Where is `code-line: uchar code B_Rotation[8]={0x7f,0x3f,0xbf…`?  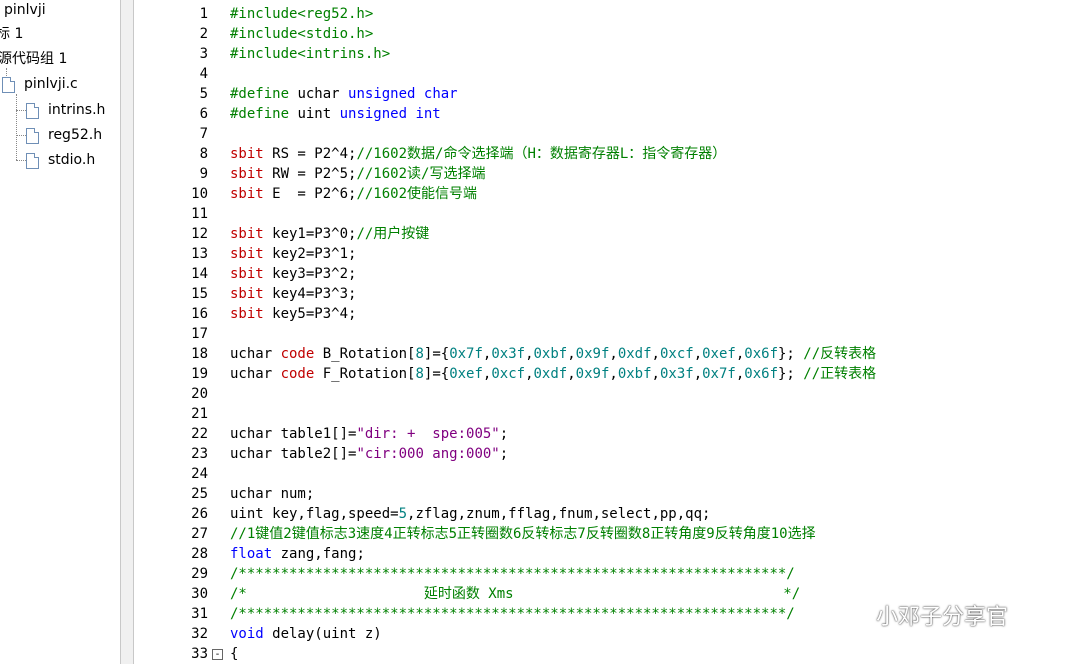 code-line: uchar code B_Rotation[8]={0x7f,0x3f,0xbf… is located at coordinates (553, 354).